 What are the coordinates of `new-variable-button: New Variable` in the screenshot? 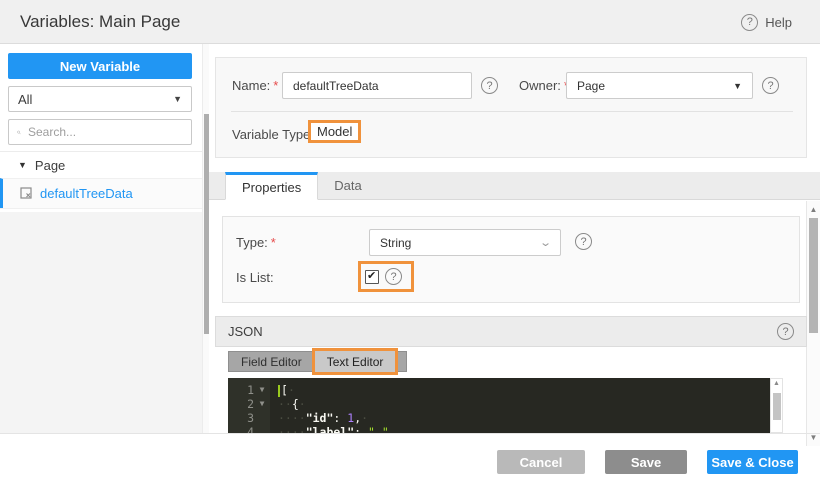 It's located at (100, 66).